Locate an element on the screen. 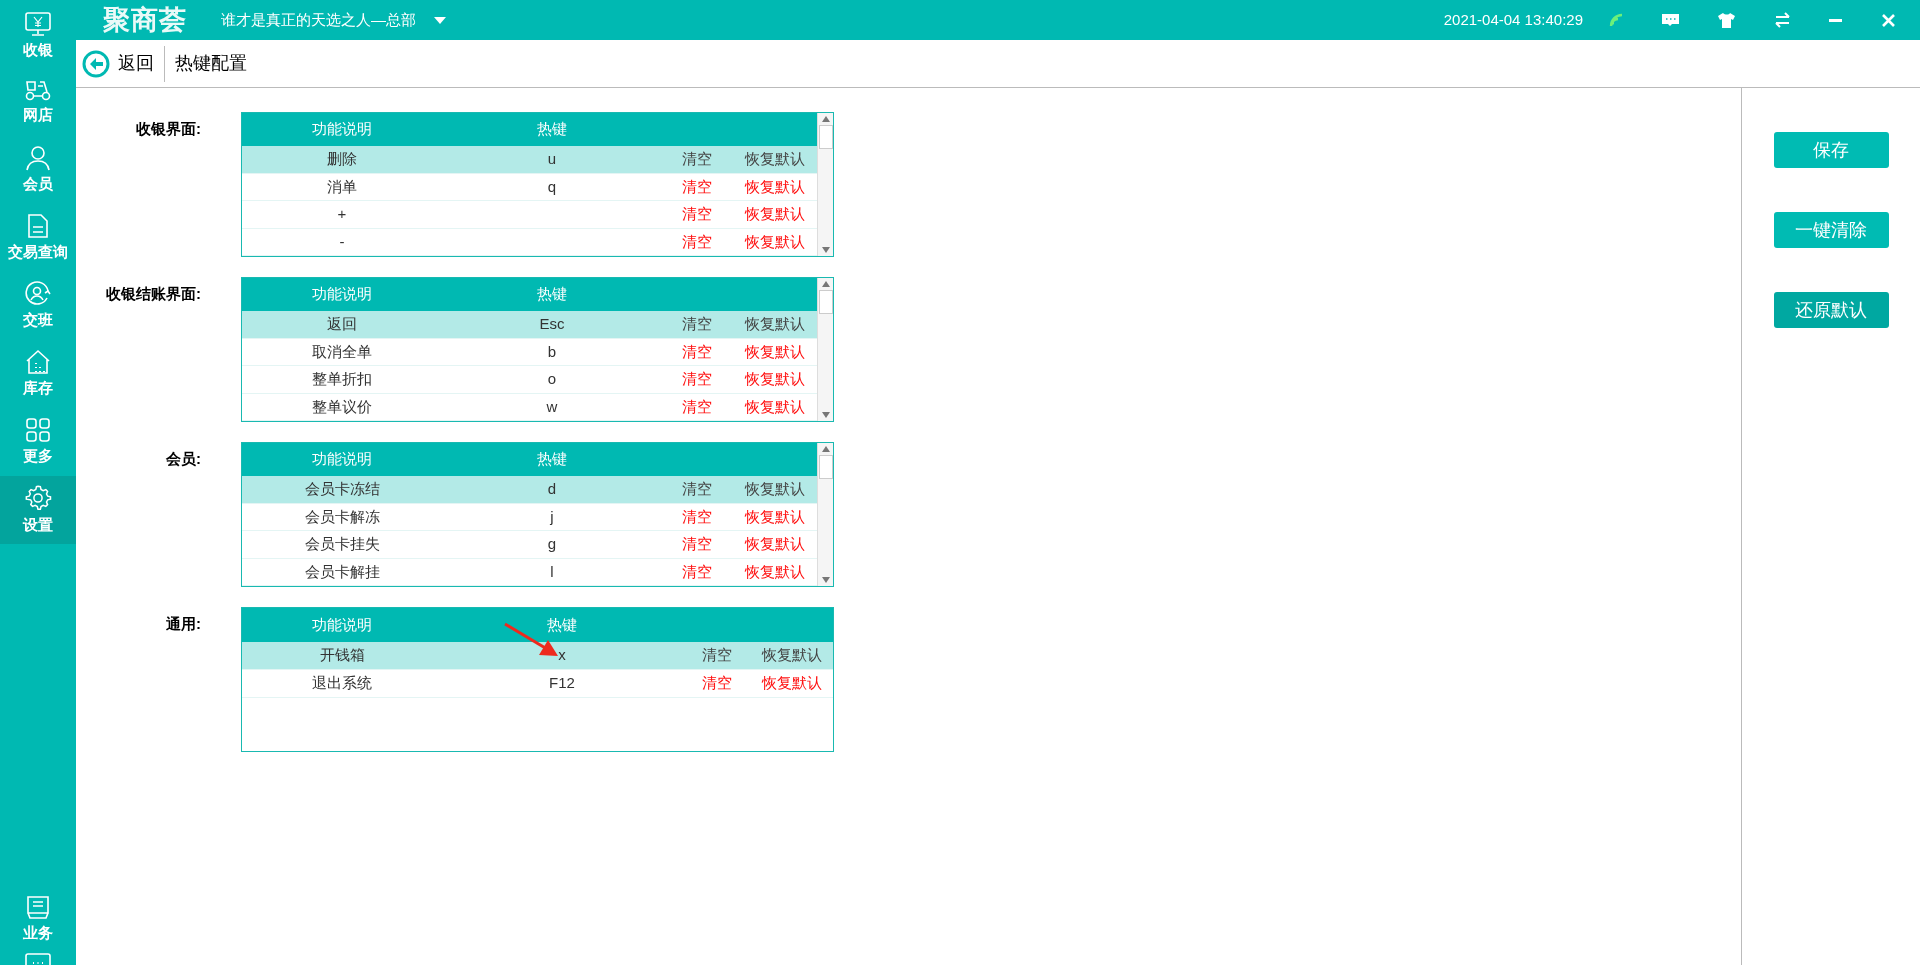 The image size is (1920, 965). hotkey-value: u is located at coordinates (552, 159).